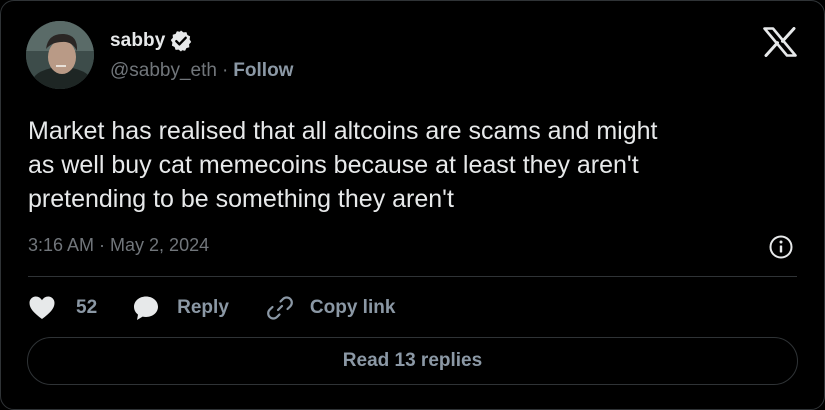 Image resolution: width=825 pixels, height=410 pixels. I want to click on read-replies-button: Read 13 replies, so click(412, 361).